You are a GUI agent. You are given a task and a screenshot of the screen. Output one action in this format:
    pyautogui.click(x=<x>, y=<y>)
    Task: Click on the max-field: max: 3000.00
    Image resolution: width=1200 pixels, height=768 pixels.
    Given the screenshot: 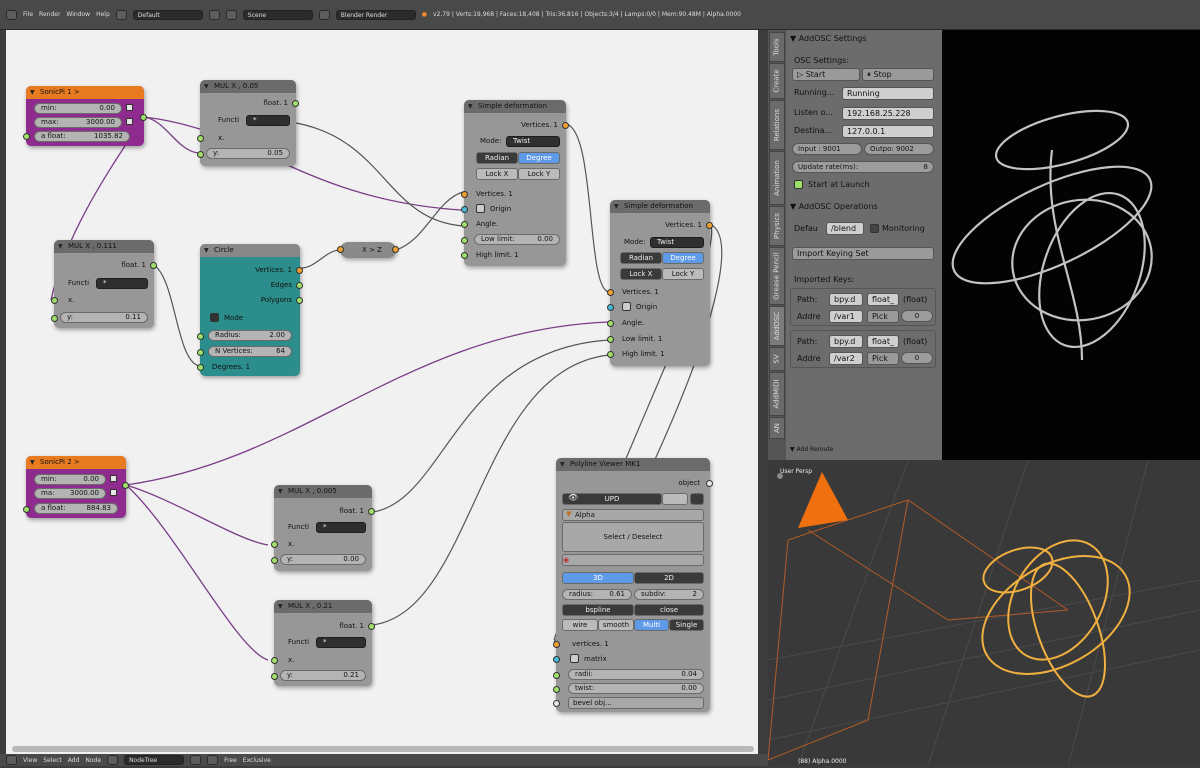 What is the action you would take?
    pyautogui.click(x=78, y=122)
    